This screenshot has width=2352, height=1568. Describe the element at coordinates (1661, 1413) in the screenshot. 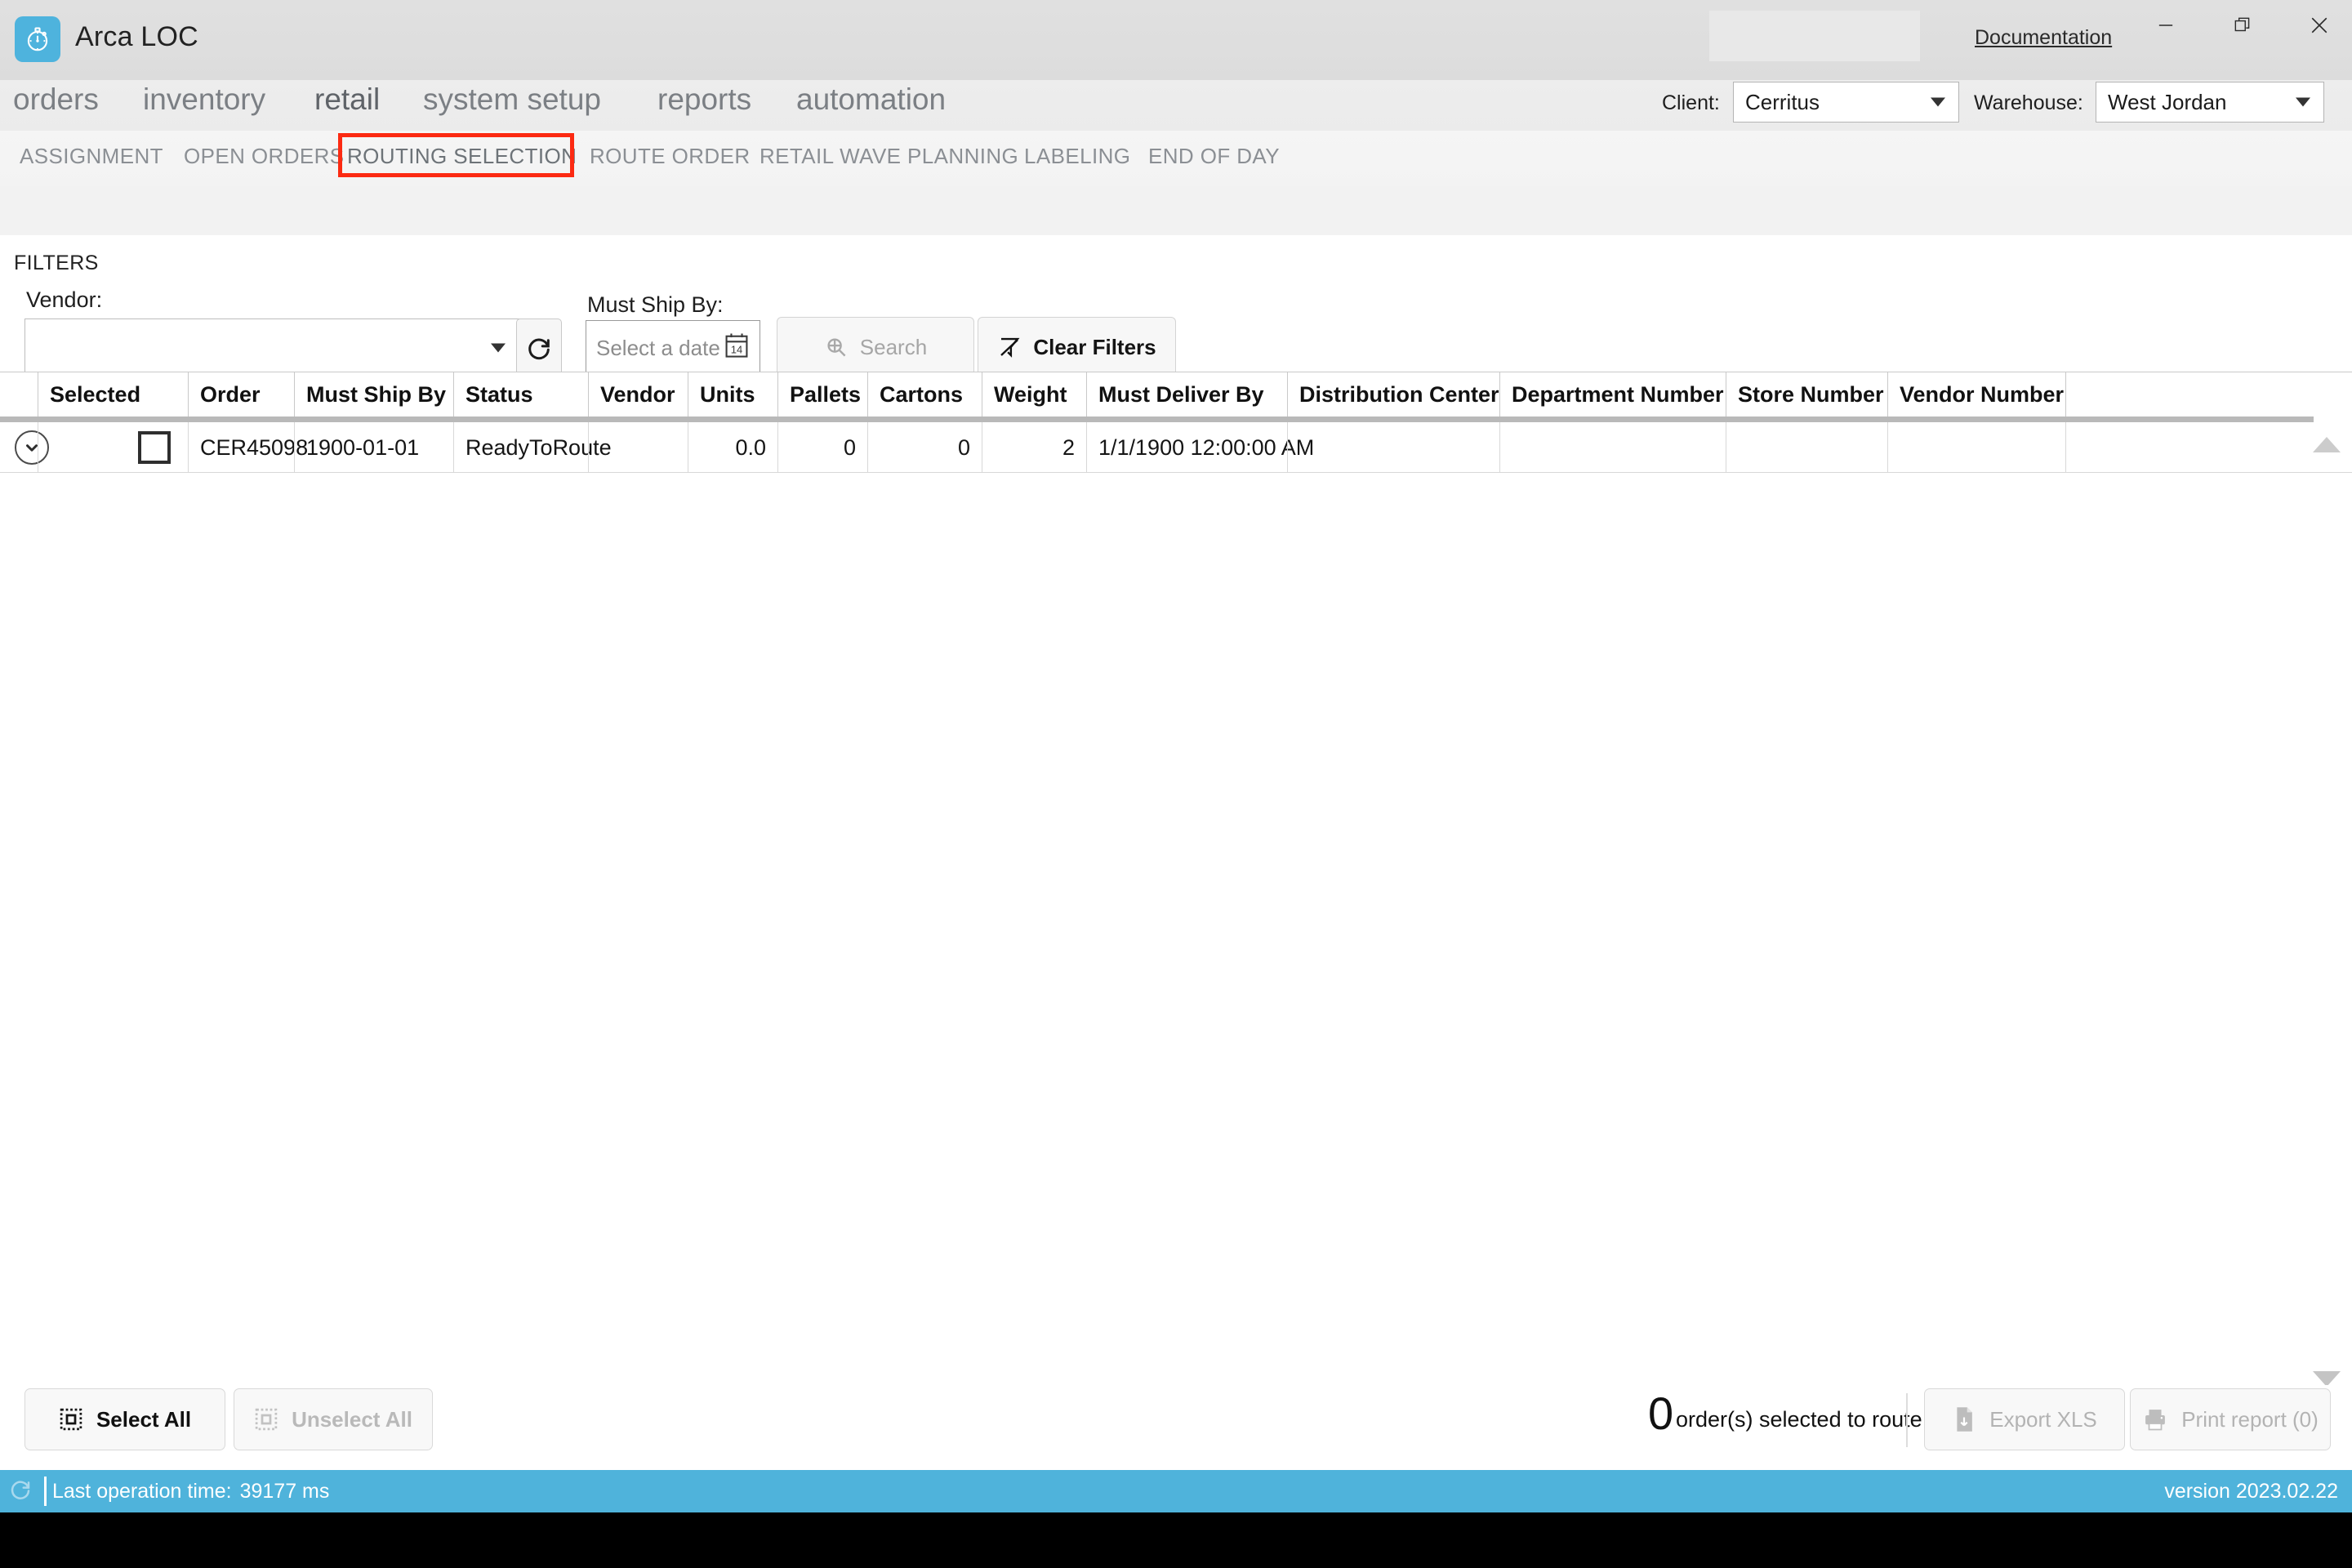

I see `selected-count: 0` at that location.